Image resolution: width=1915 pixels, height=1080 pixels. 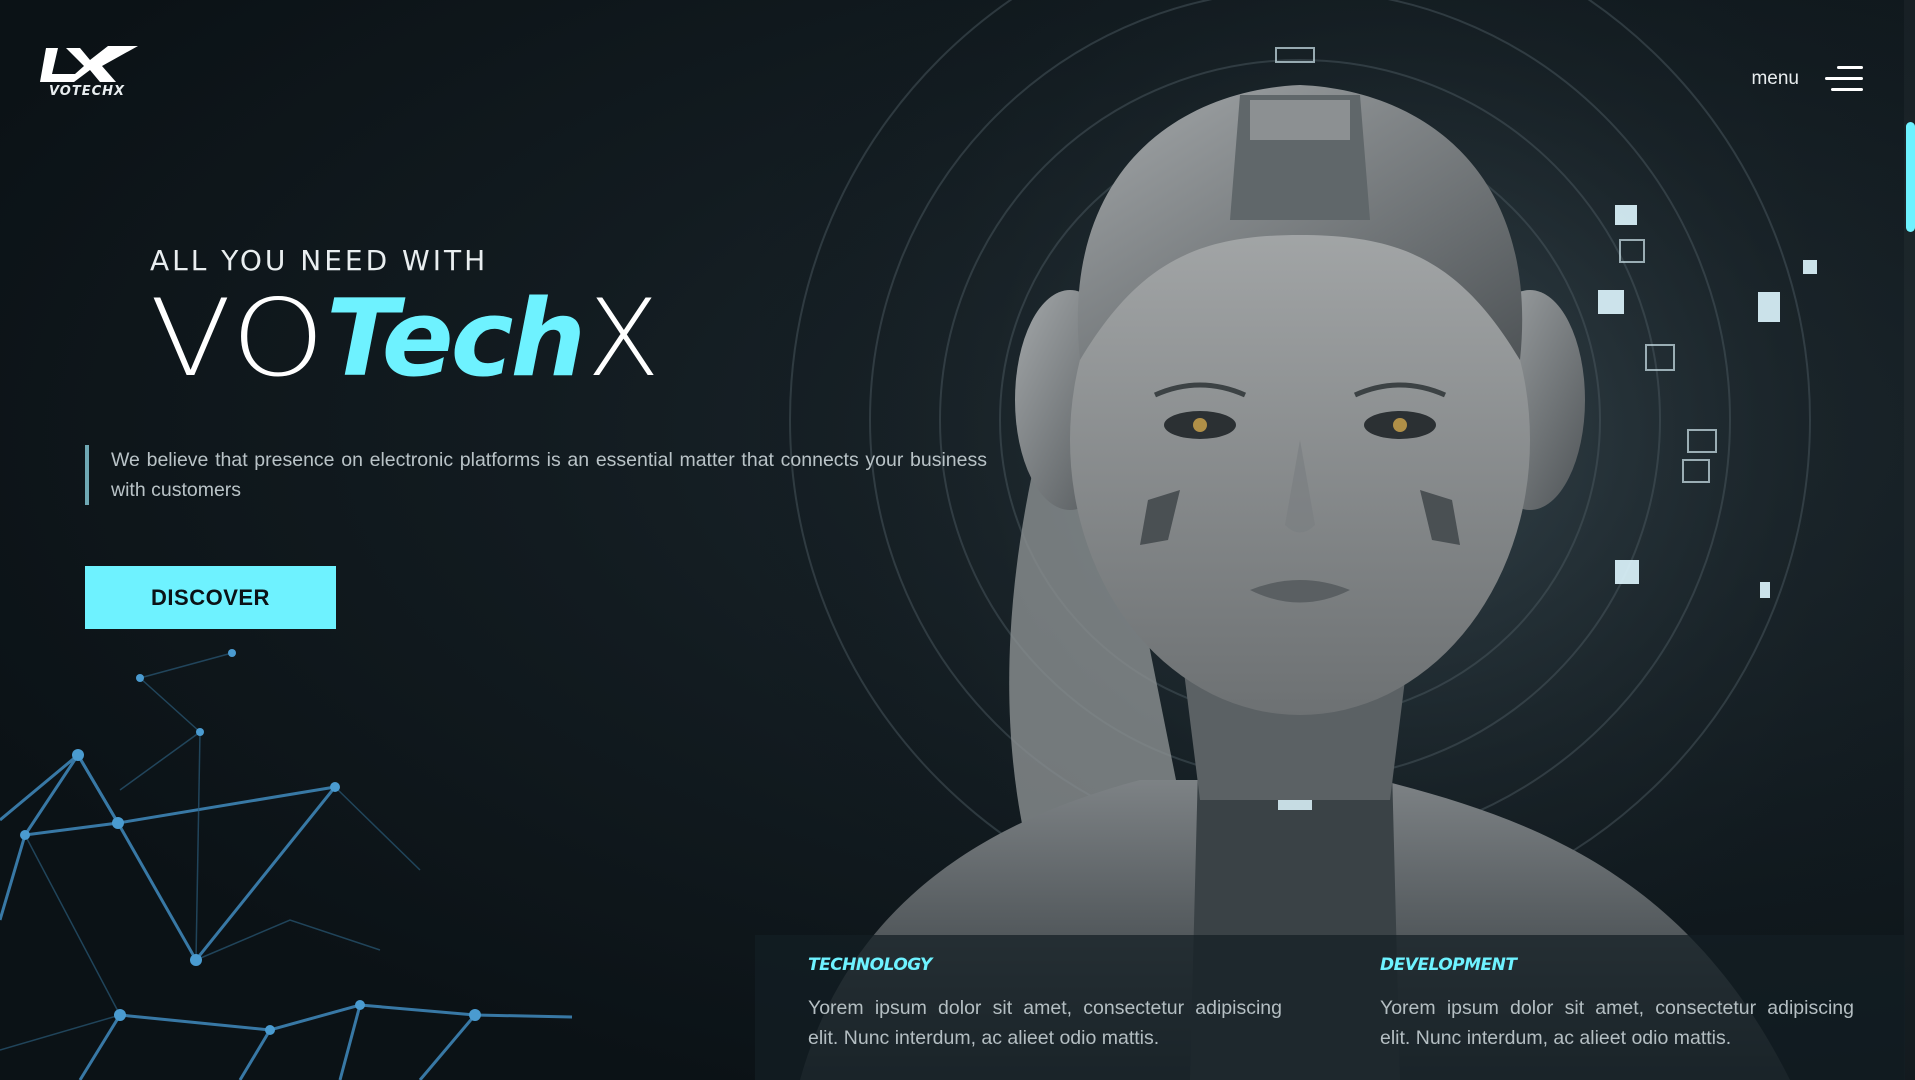 What do you see at coordinates (210, 597) in the screenshot?
I see `discover-button: DISCOVER` at bounding box center [210, 597].